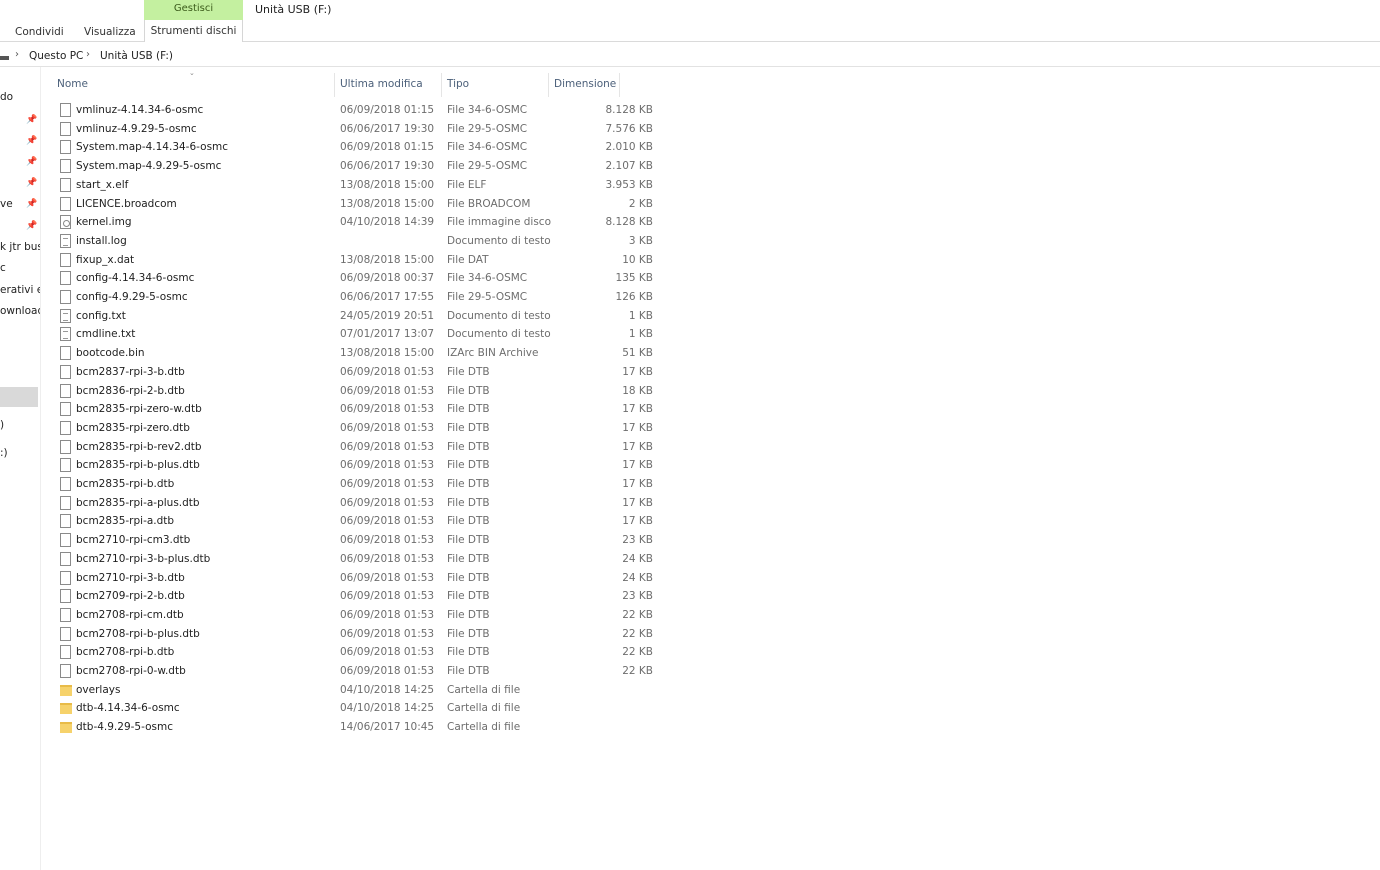 This screenshot has height=870, width=1380. Describe the element at coordinates (351, 241) in the screenshot. I see `table-row: install.log Documento di testo 3 KB` at that location.